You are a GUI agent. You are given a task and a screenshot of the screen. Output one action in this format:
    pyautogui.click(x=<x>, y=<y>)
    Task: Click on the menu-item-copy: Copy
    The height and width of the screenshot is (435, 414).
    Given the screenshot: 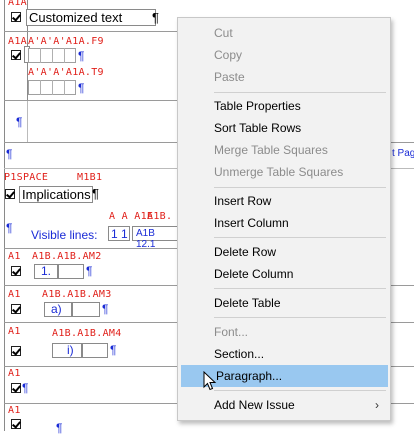 What is the action you would take?
    pyautogui.click(x=284, y=55)
    